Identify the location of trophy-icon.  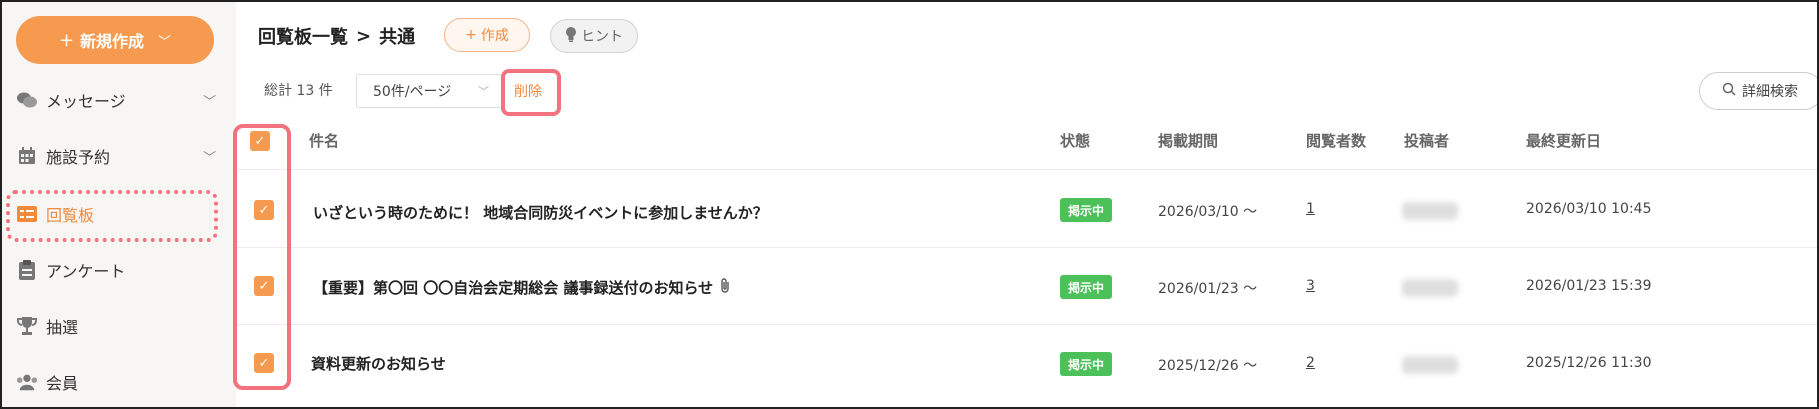
(27, 326).